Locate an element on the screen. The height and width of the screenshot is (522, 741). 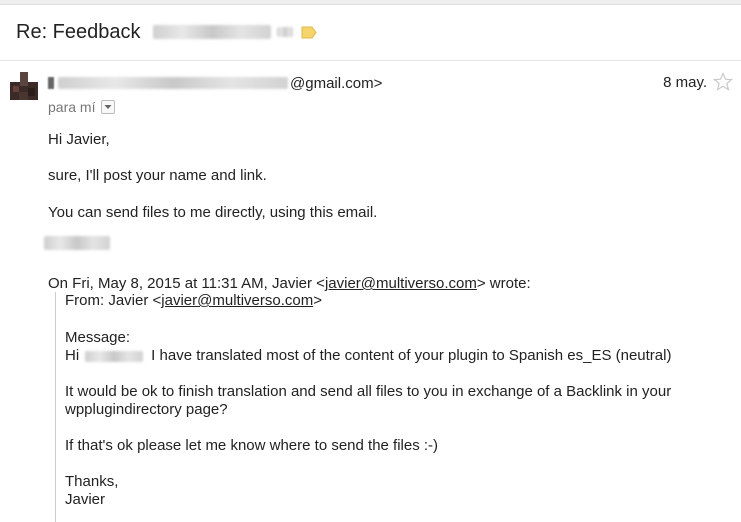
quote-message-label: Message: is located at coordinates (98, 337).